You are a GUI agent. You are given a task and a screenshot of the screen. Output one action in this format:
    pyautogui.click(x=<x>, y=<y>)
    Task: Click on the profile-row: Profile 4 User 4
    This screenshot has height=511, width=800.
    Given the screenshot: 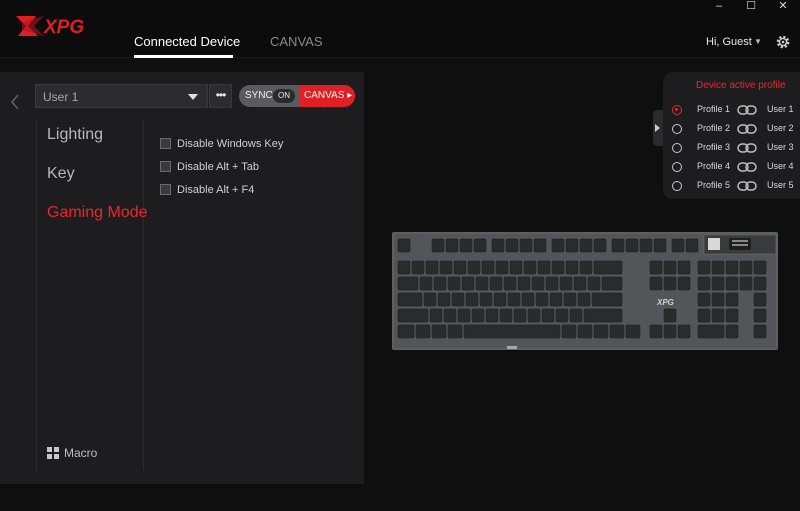 What is the action you would take?
    pyautogui.click(x=731, y=167)
    